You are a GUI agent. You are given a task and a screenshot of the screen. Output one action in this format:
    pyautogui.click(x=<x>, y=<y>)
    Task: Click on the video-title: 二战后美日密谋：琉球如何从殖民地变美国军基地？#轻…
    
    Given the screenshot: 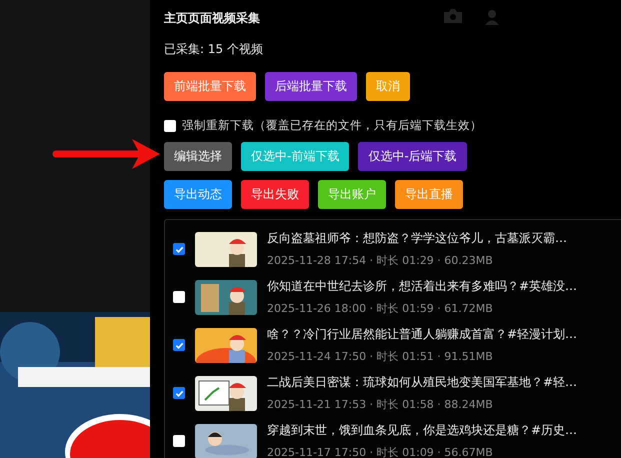 What is the action you would take?
    pyautogui.click(x=422, y=382)
    